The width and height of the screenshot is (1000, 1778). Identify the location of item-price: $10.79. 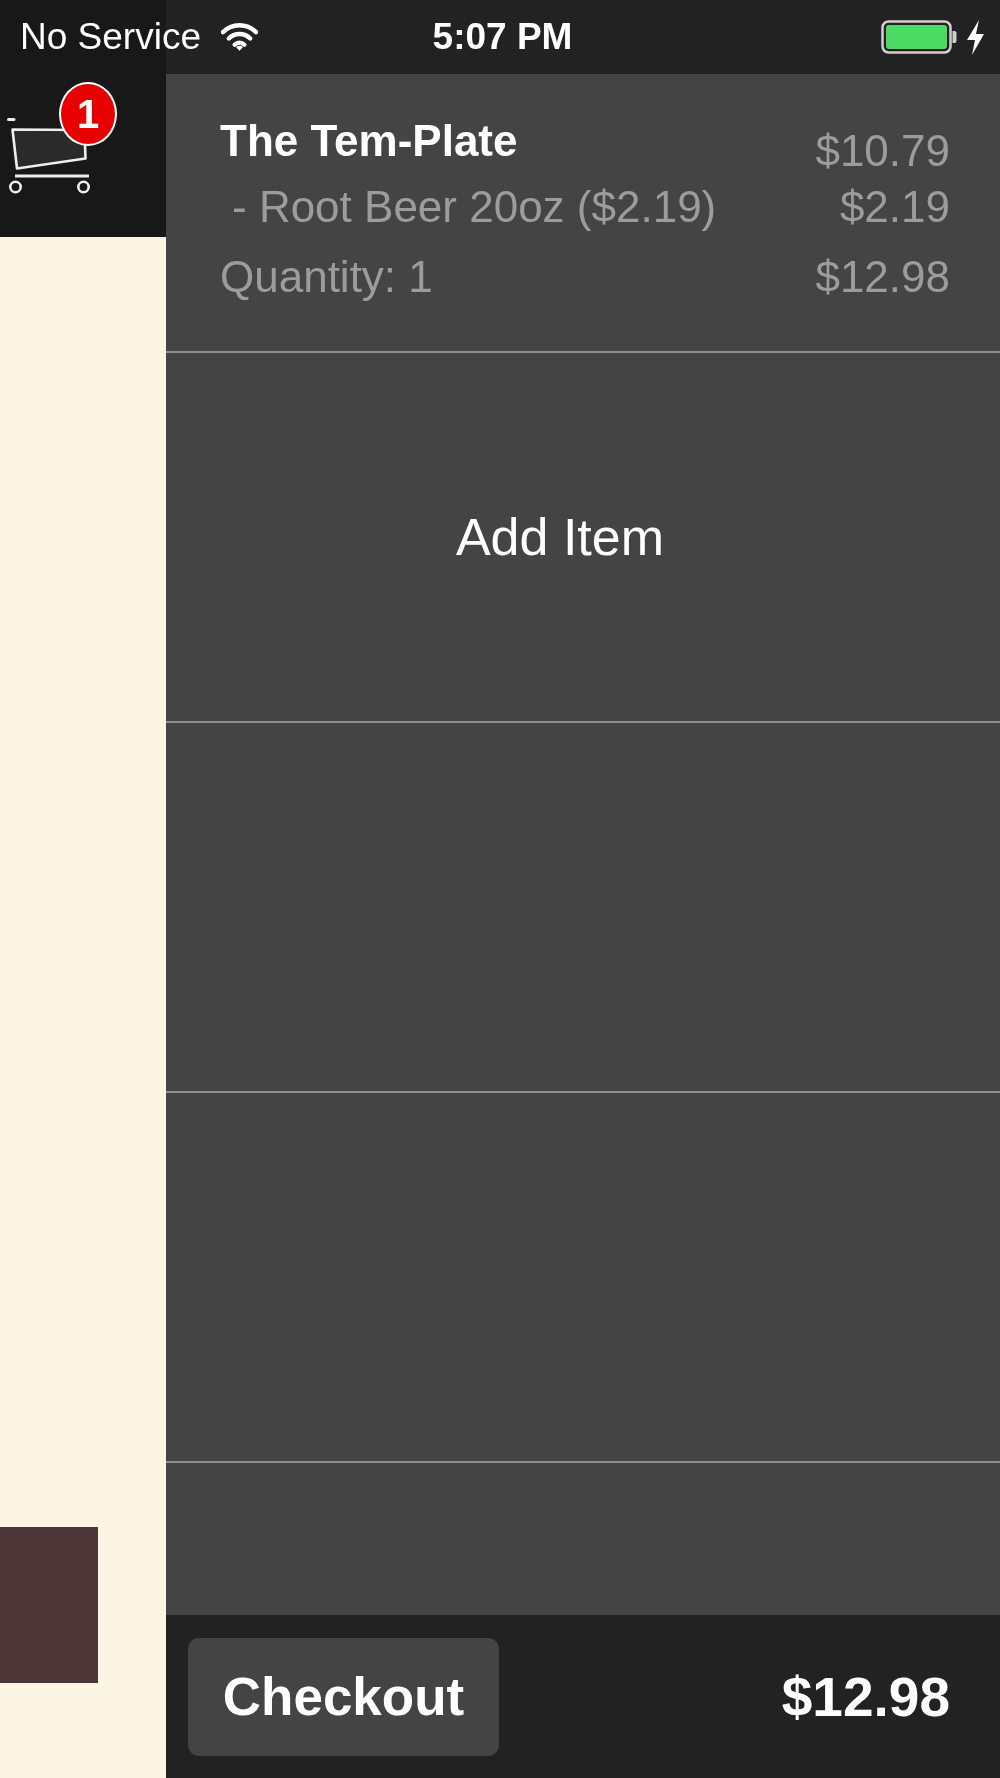
(882, 151).